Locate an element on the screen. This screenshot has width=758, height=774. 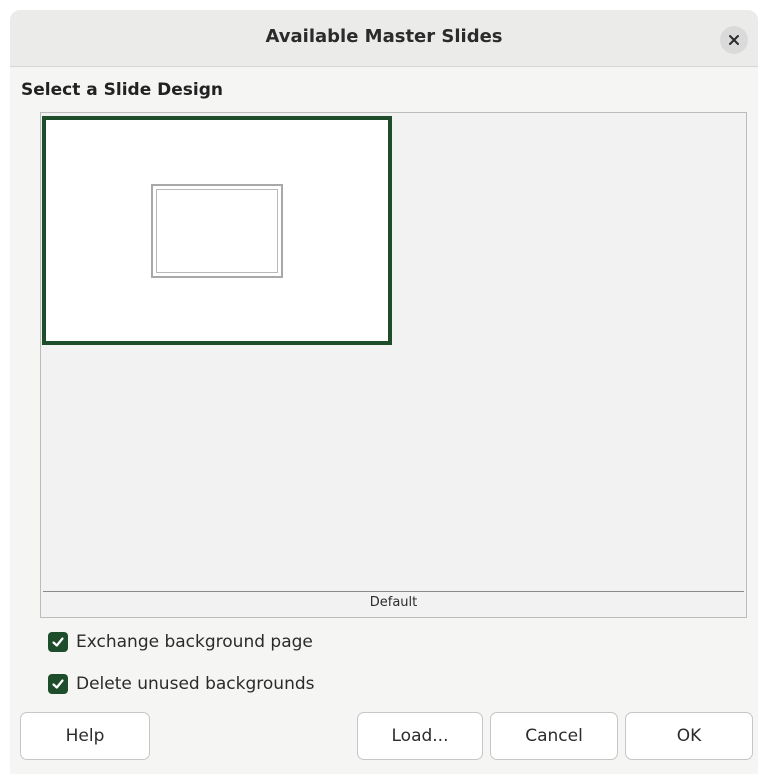
slide-design-thumbnail-default is located at coordinates (217, 230).